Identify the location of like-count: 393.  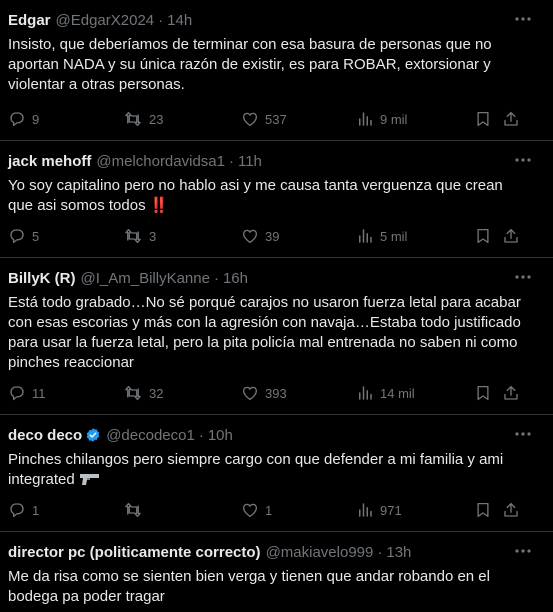
(276, 393).